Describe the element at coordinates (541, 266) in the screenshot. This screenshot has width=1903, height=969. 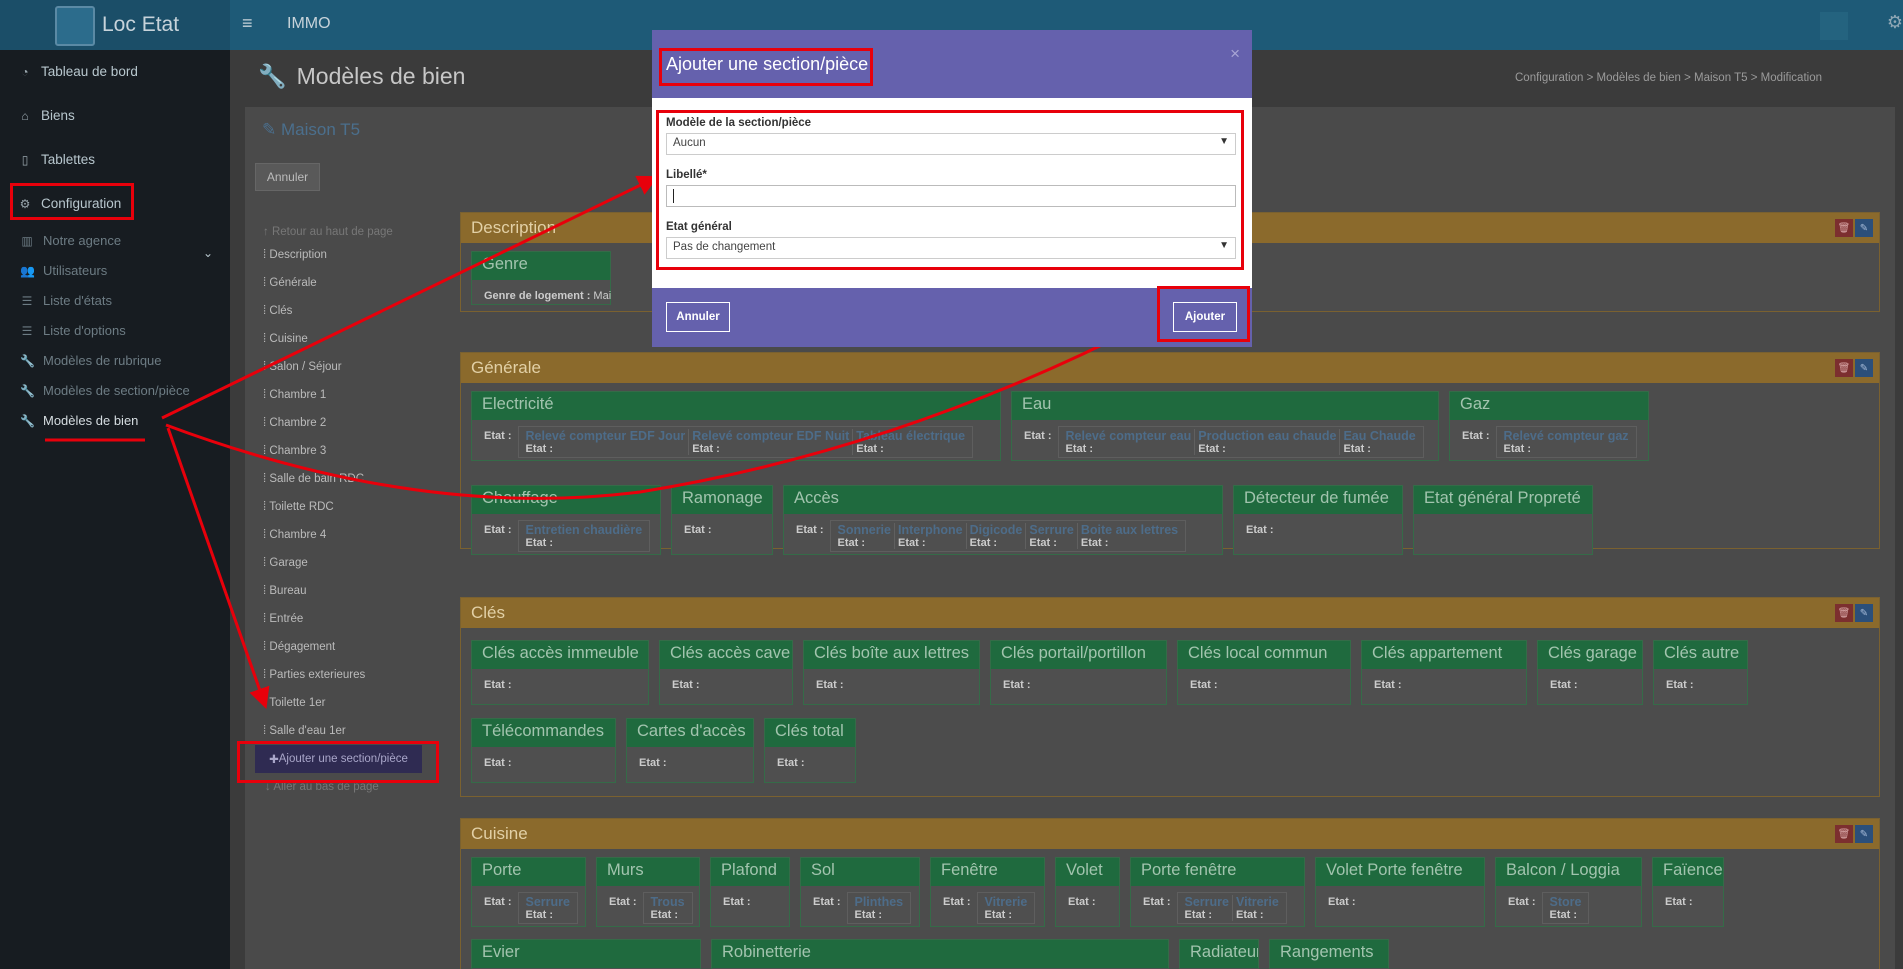
I see `card-title: Genre` at that location.